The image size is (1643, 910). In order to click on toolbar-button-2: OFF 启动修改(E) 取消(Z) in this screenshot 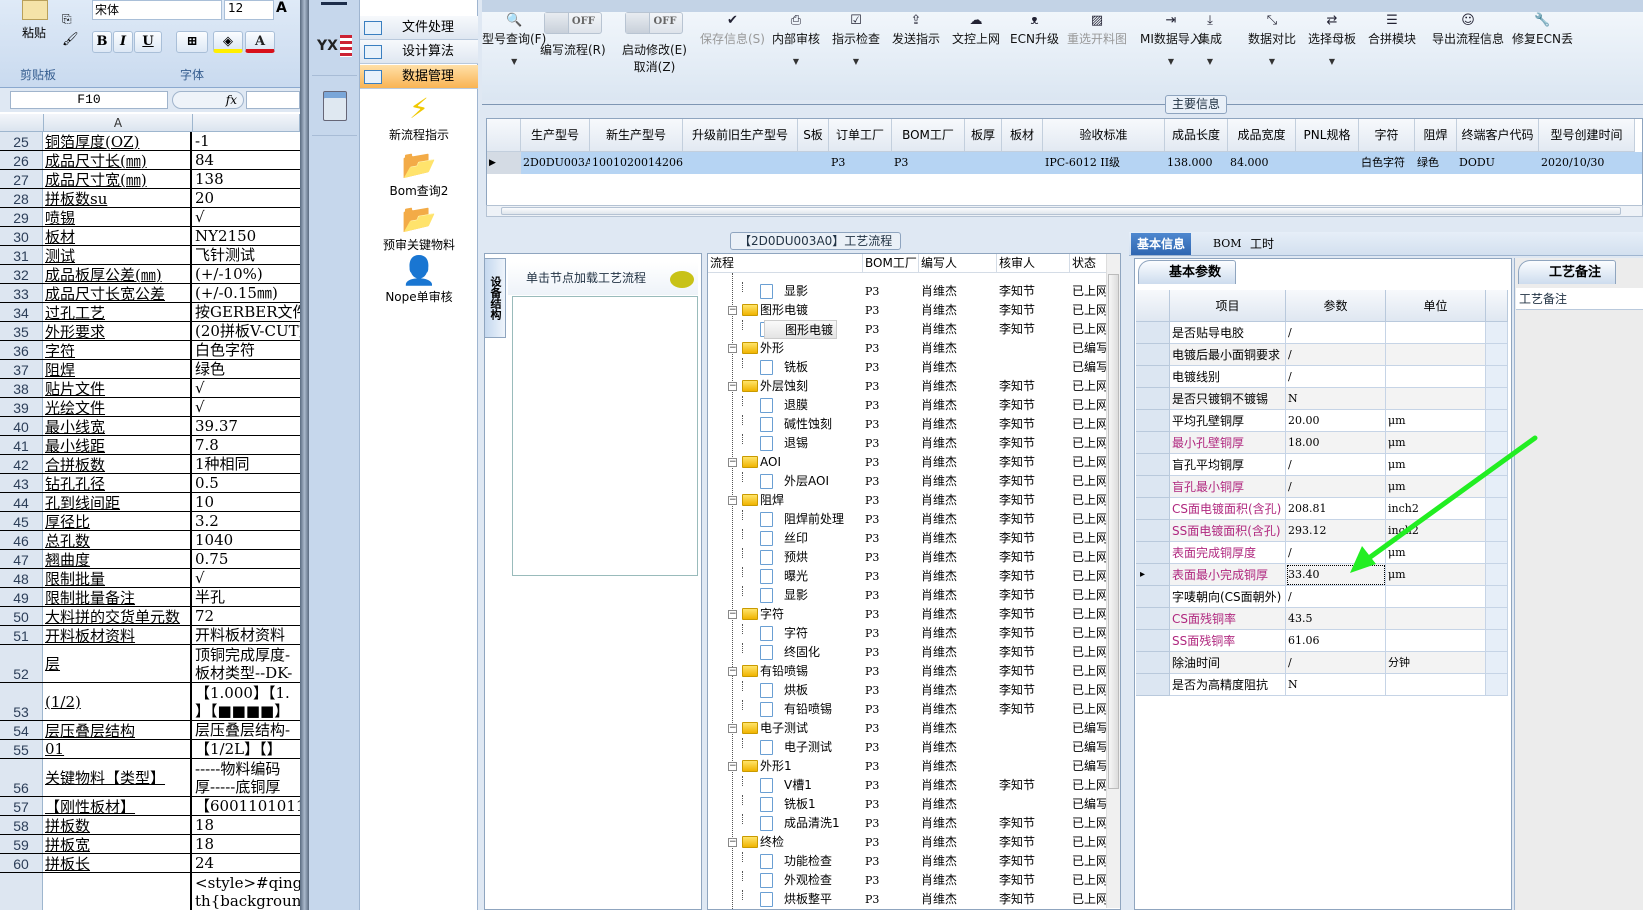, I will do `click(654, 43)`.